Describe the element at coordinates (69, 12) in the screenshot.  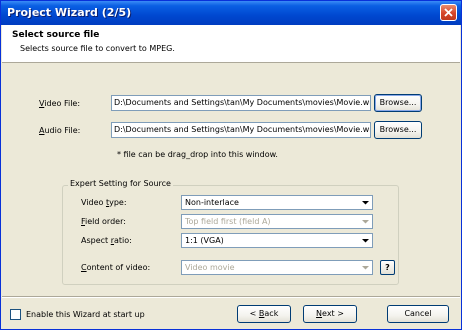
I see `window-title: Project Wizard (2/5)` at that location.